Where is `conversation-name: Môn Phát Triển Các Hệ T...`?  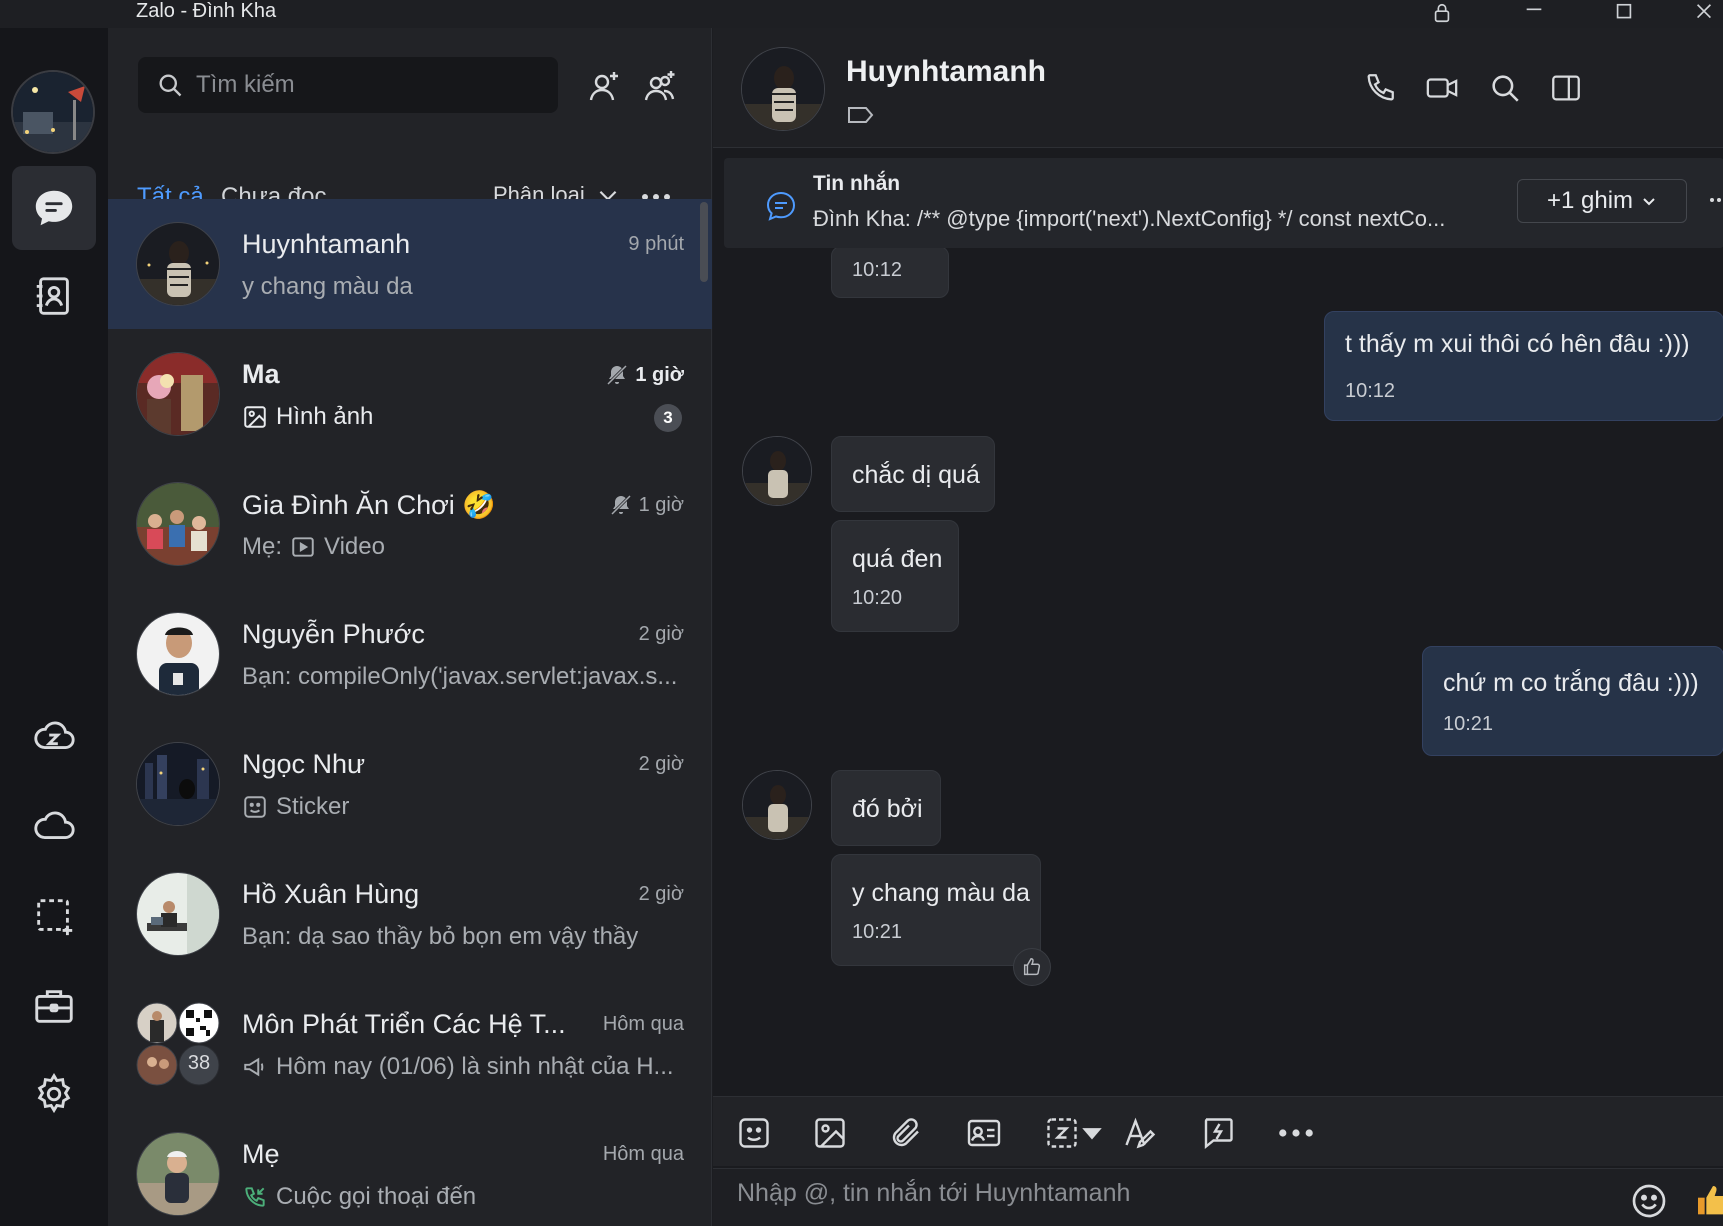 conversation-name: Môn Phát Triển Các Hệ T... is located at coordinates (404, 1024).